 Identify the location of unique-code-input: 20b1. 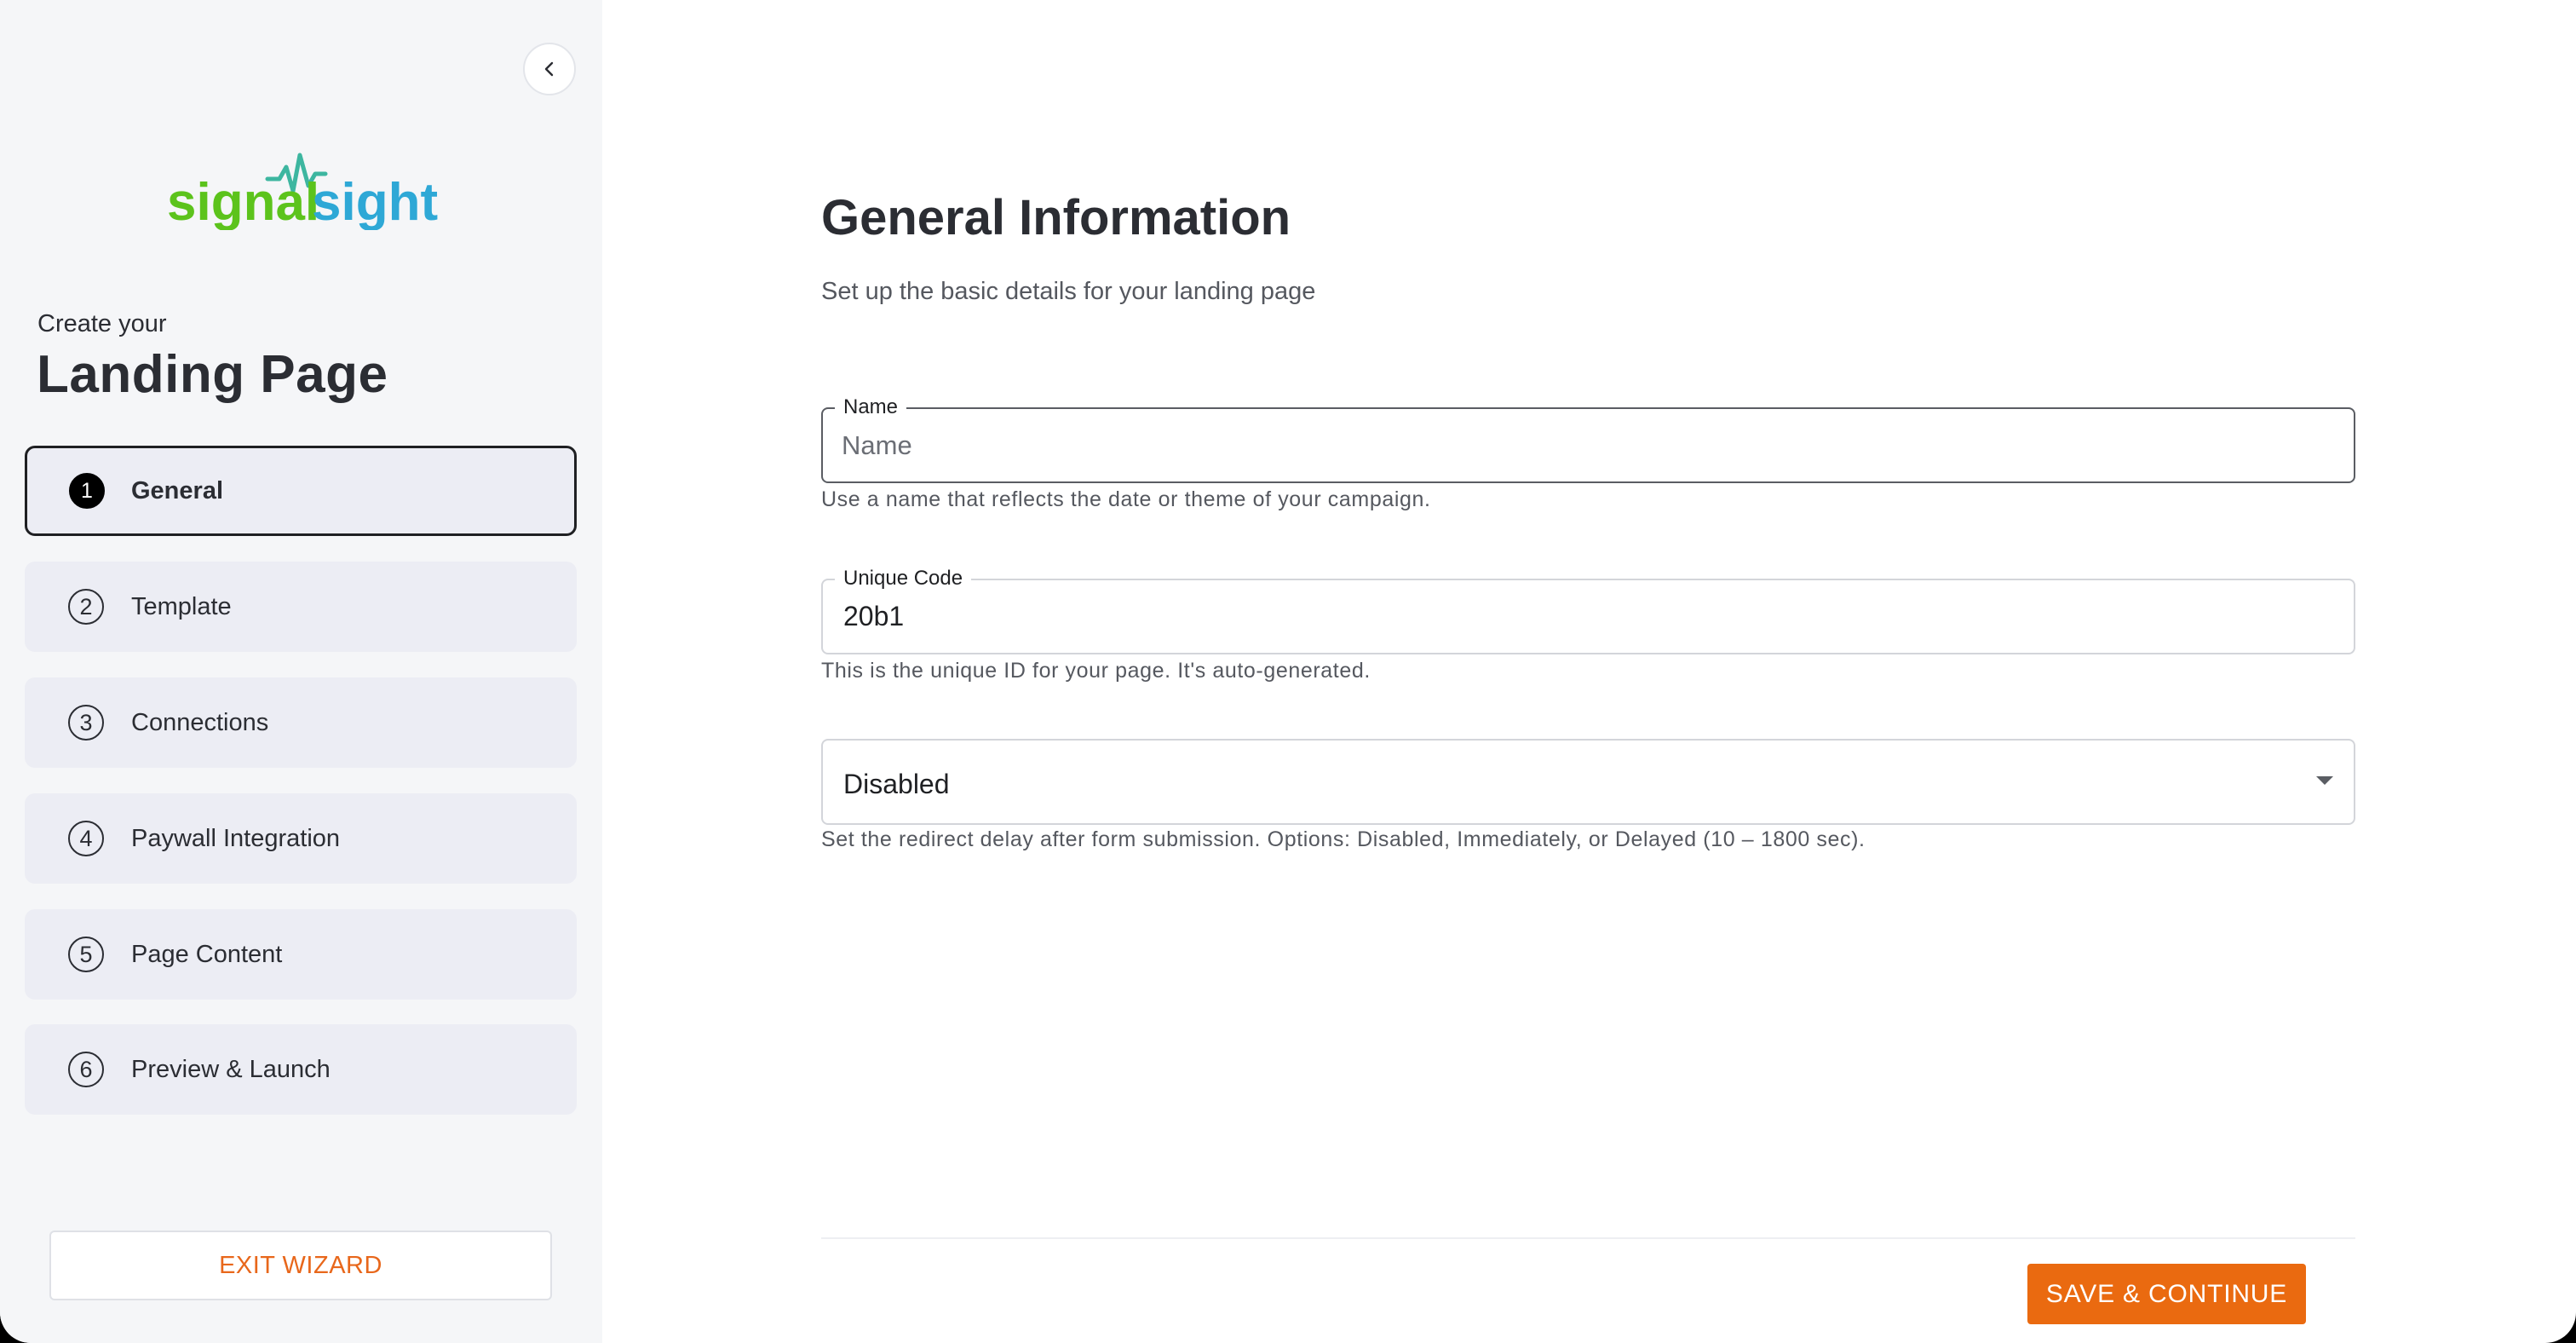
(874, 616).